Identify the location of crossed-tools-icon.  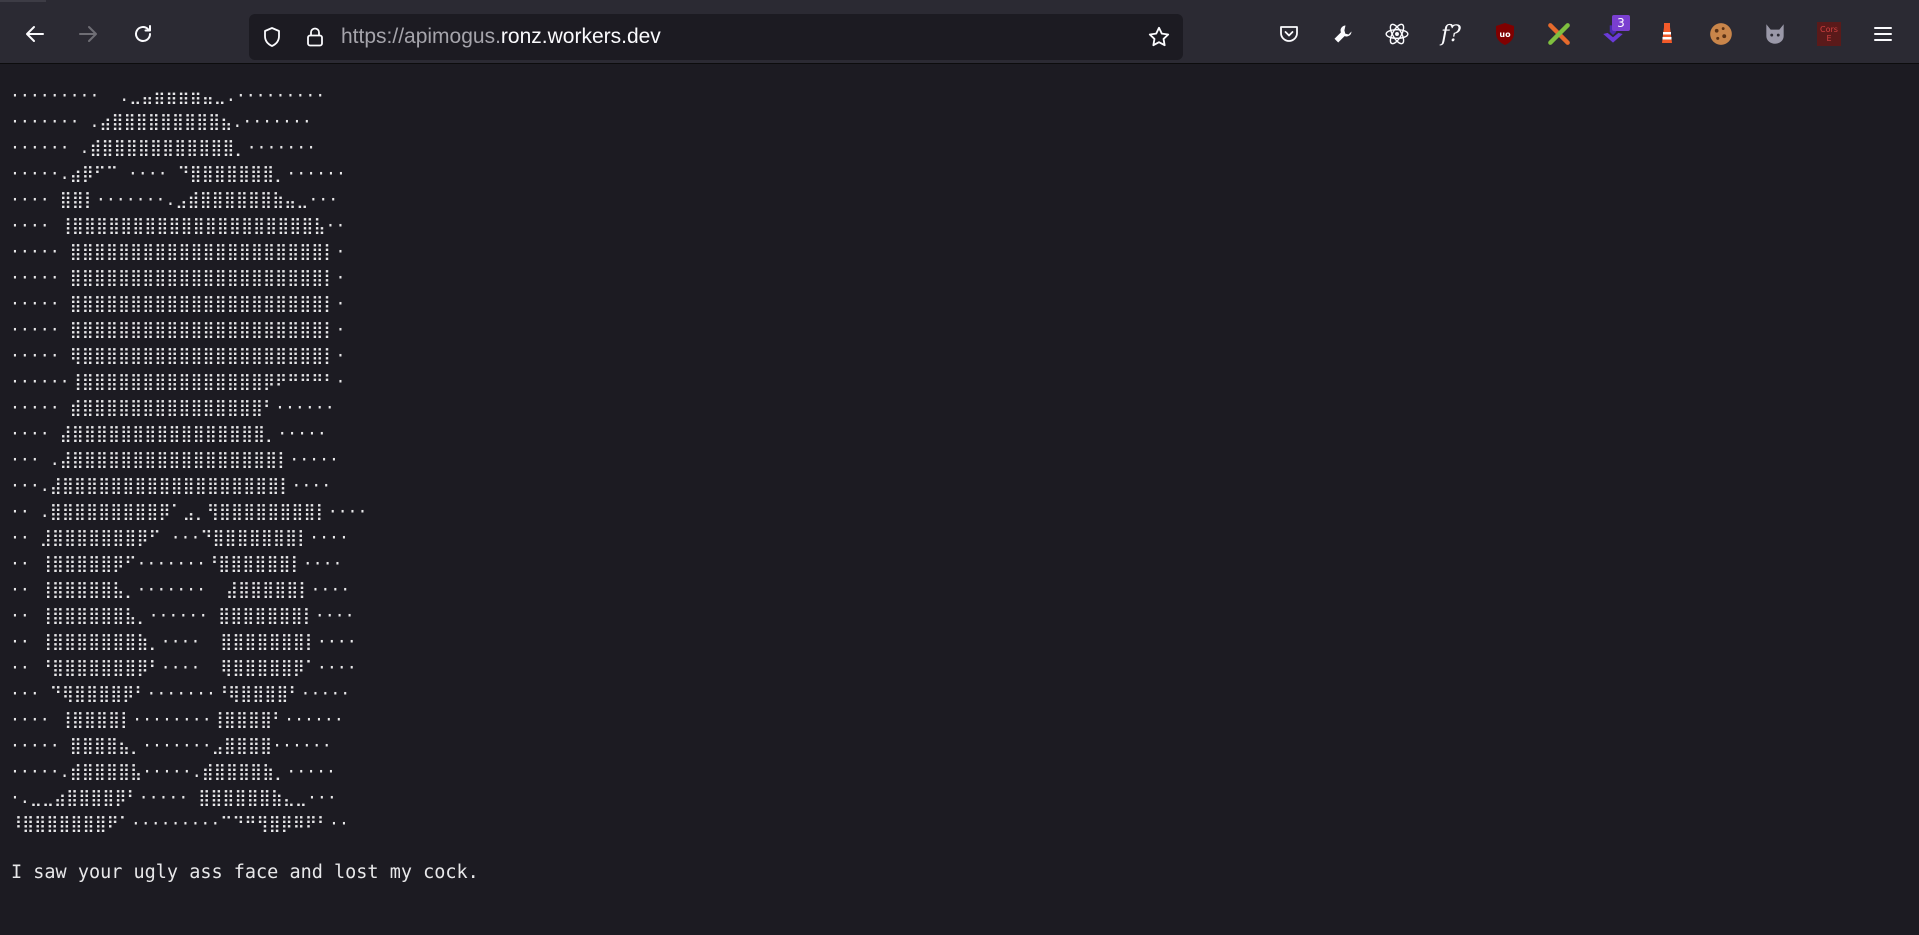
(1559, 34).